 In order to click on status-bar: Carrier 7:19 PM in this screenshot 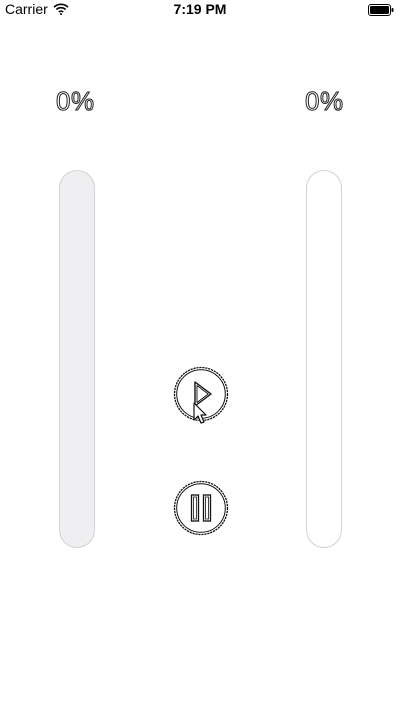, I will do `click(200, 10)`.